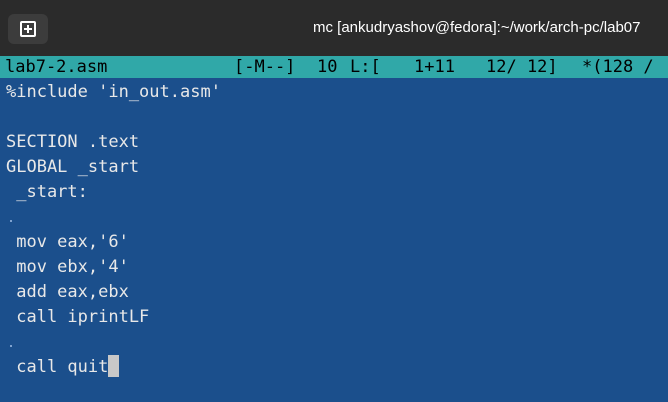 The width and height of the screenshot is (668, 402). I want to click on plus-square-icon, so click(28, 29).